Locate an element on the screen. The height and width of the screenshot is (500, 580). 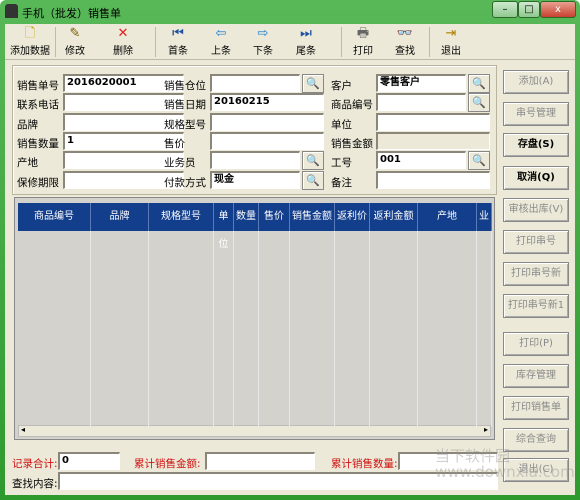
column-header: 售价 is located at coordinates (274, 217).